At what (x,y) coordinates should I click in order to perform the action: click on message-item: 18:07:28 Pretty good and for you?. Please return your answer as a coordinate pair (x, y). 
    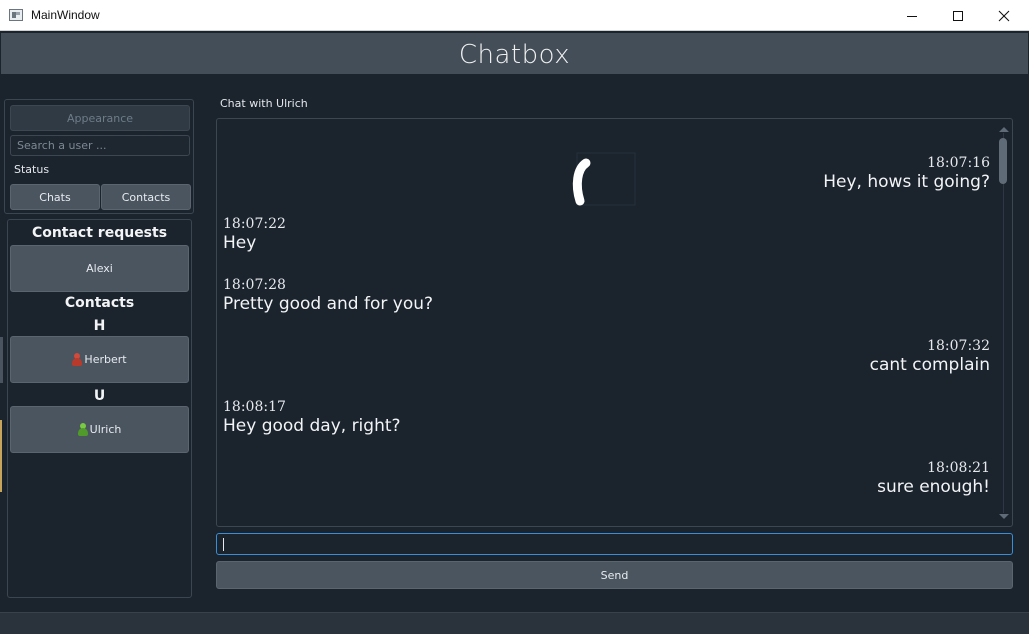
    Looking at the image, I should click on (328, 295).